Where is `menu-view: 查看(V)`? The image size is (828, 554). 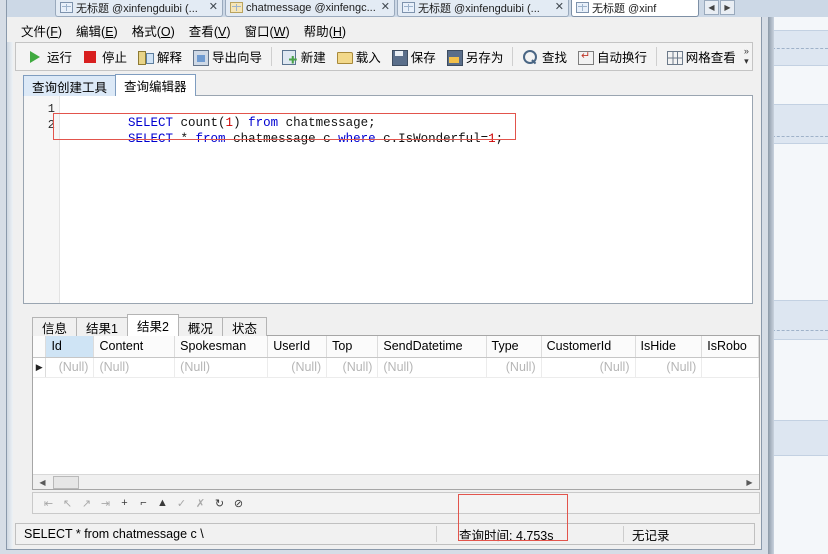
menu-view: 查看(V) is located at coordinates (214, 30).